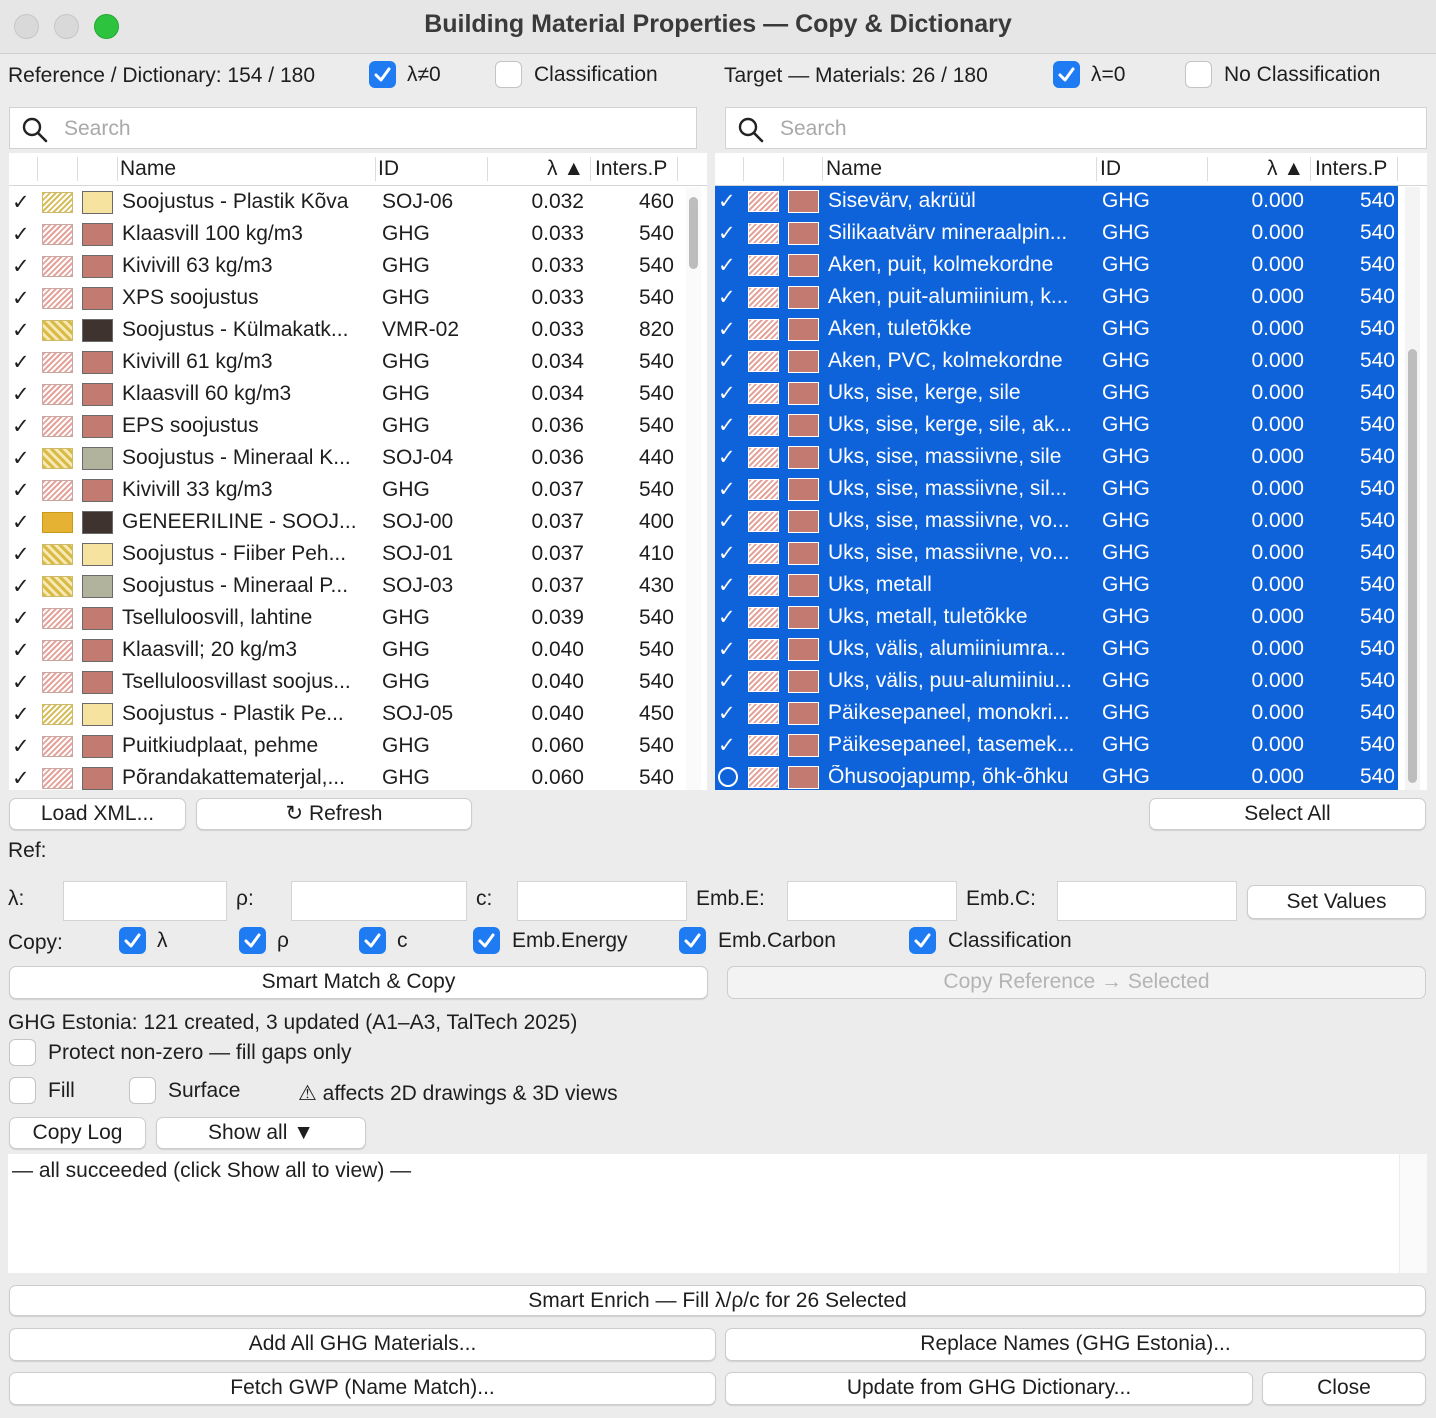 The width and height of the screenshot is (1436, 1418). I want to click on table-row: ✓ Uks, välis, alumiiniumra... GHG 0.000 540, so click(1056, 650).